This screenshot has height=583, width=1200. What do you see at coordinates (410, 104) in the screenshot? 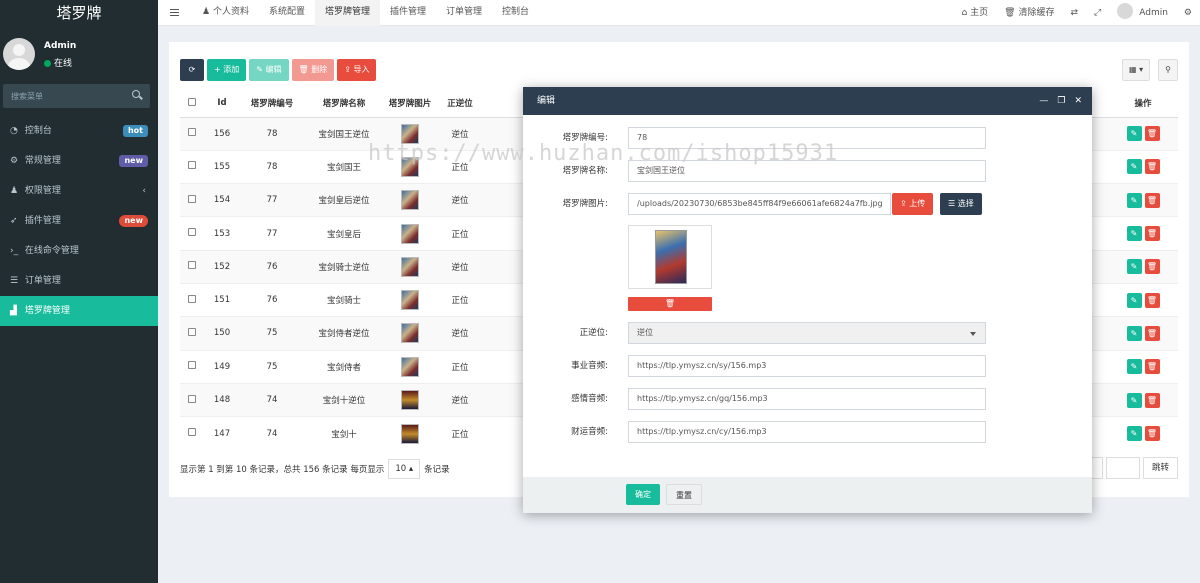
I see `col-image: 塔罗牌图片` at bounding box center [410, 104].